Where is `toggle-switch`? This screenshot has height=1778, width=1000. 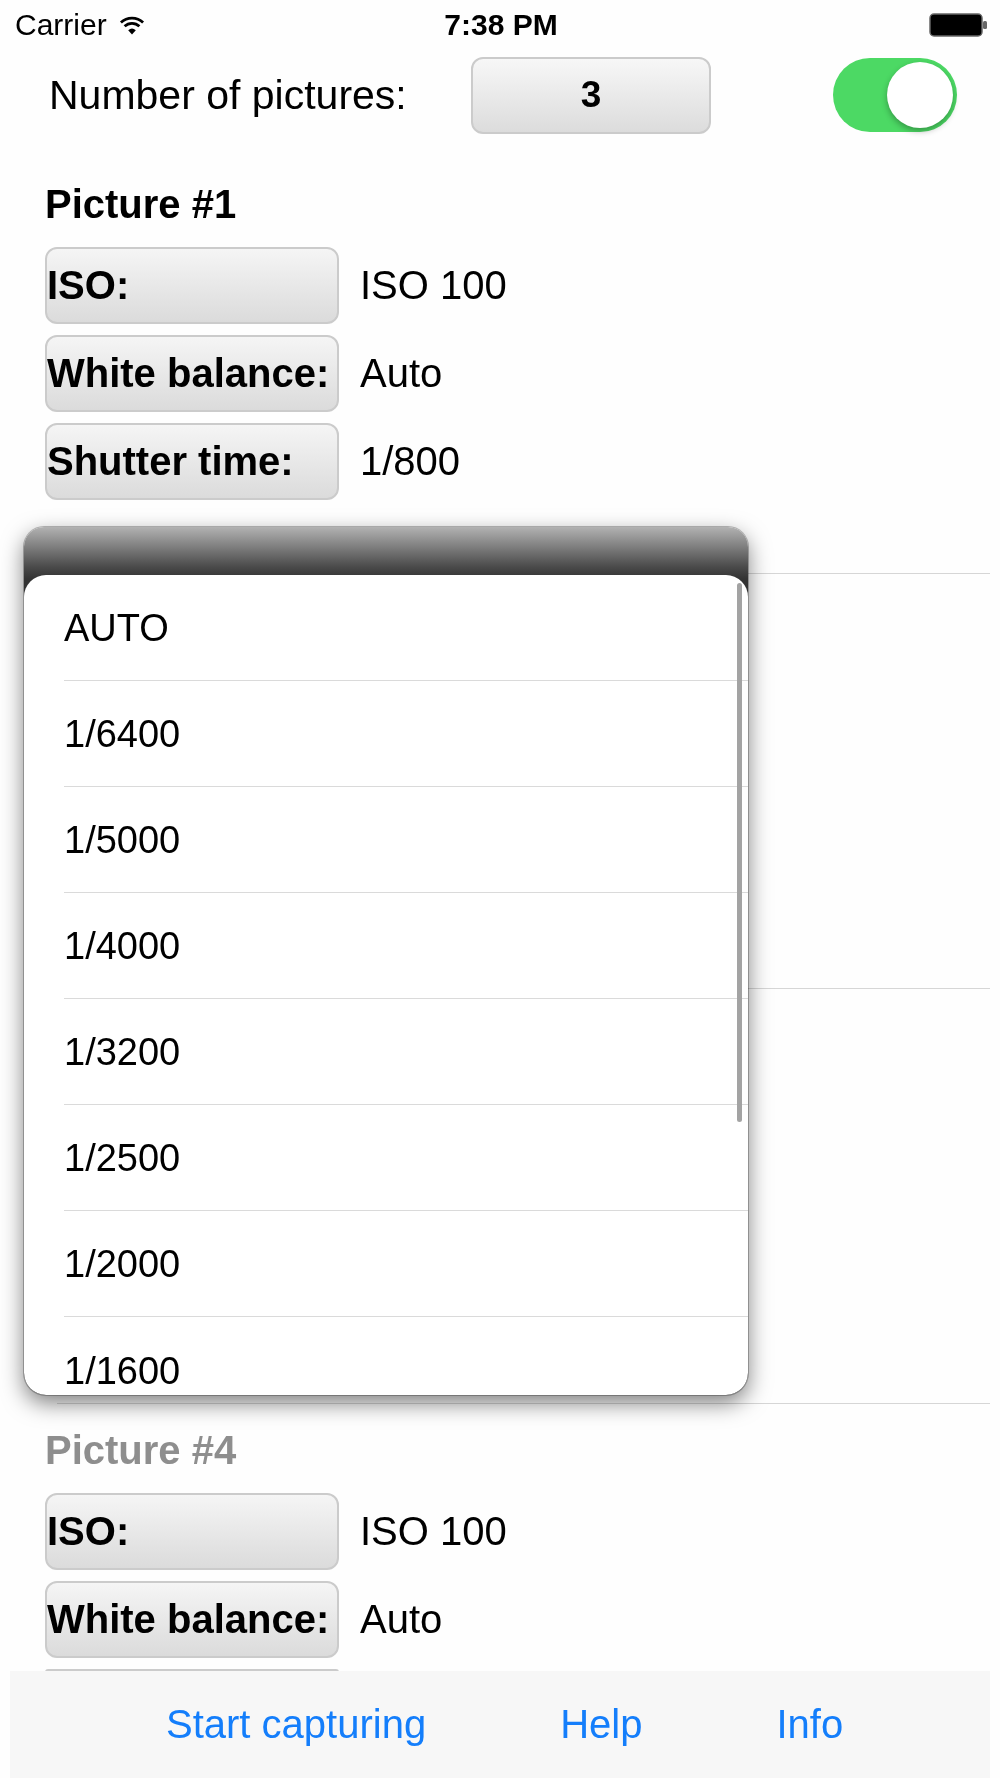 toggle-switch is located at coordinates (895, 95).